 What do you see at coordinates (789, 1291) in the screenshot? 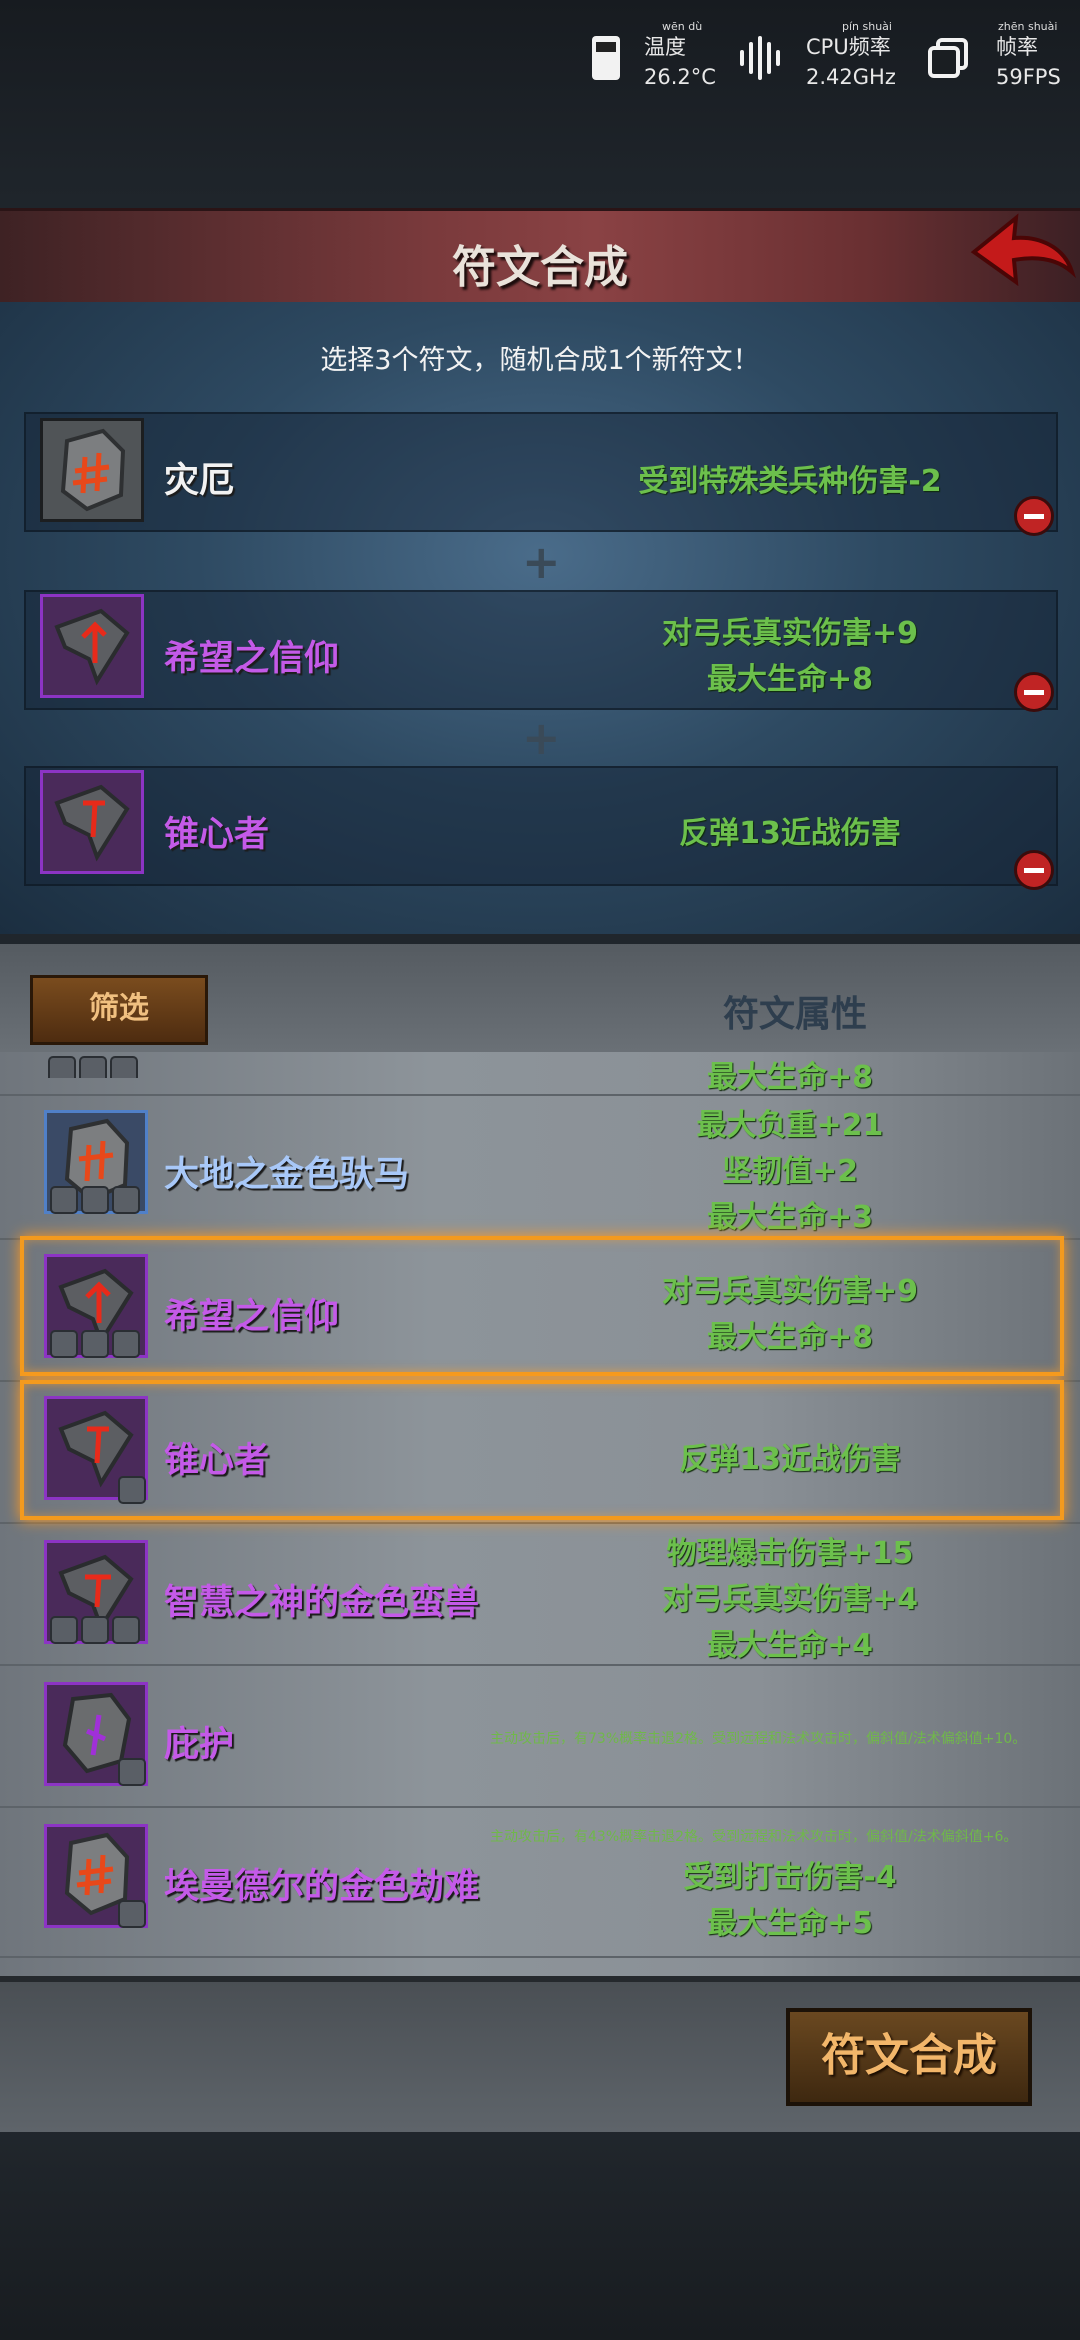
I see `rune-attr: 对弓兵真实伤害+9` at bounding box center [789, 1291].